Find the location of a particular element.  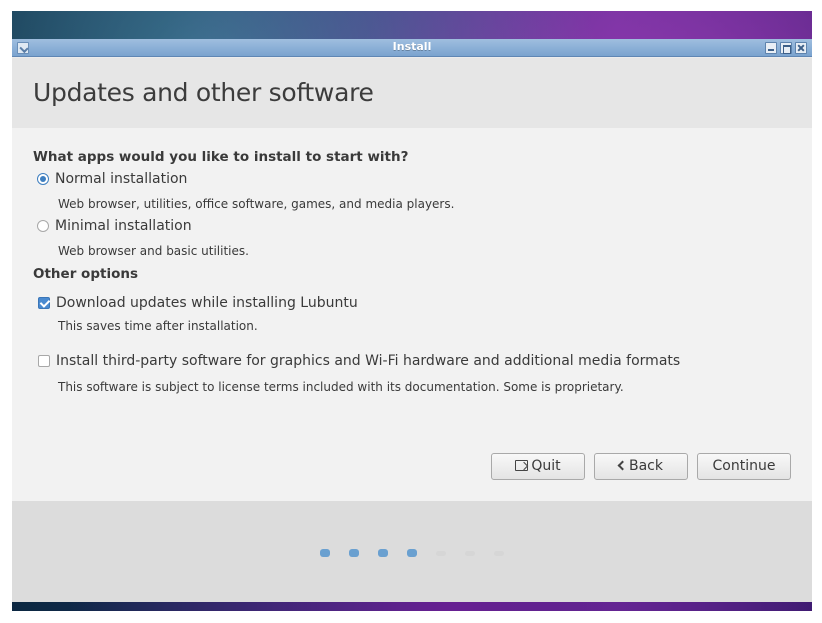

back-button: Back is located at coordinates (641, 466).